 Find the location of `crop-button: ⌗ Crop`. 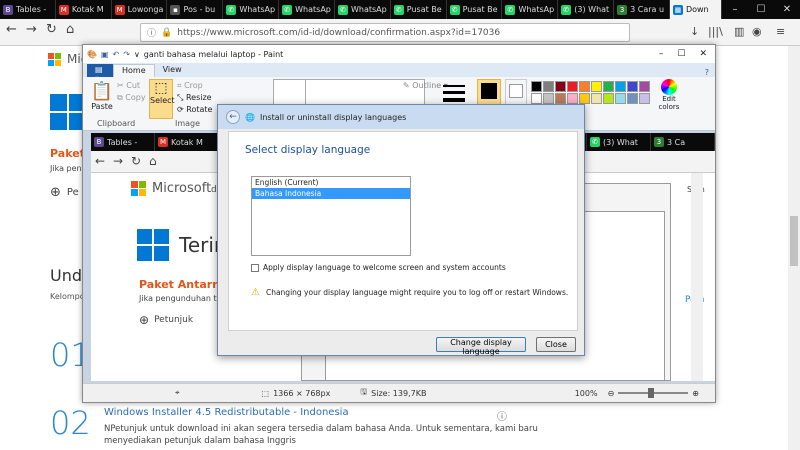

crop-button: ⌗ Crop is located at coordinates (190, 86).